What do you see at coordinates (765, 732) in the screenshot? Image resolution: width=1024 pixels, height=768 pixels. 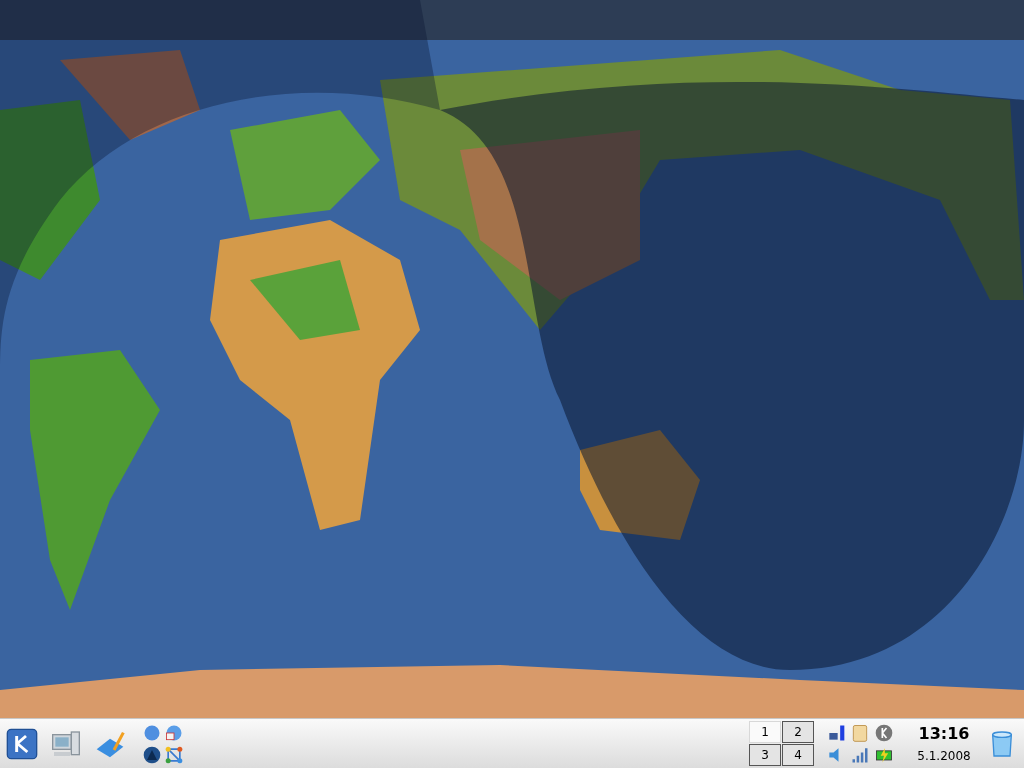 I see `desktop-button: 1` at bounding box center [765, 732].